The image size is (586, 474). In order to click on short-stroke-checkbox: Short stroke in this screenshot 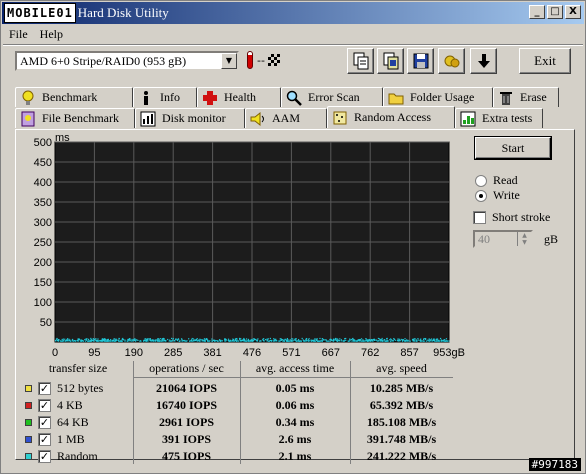, I will do `click(511, 217)`.